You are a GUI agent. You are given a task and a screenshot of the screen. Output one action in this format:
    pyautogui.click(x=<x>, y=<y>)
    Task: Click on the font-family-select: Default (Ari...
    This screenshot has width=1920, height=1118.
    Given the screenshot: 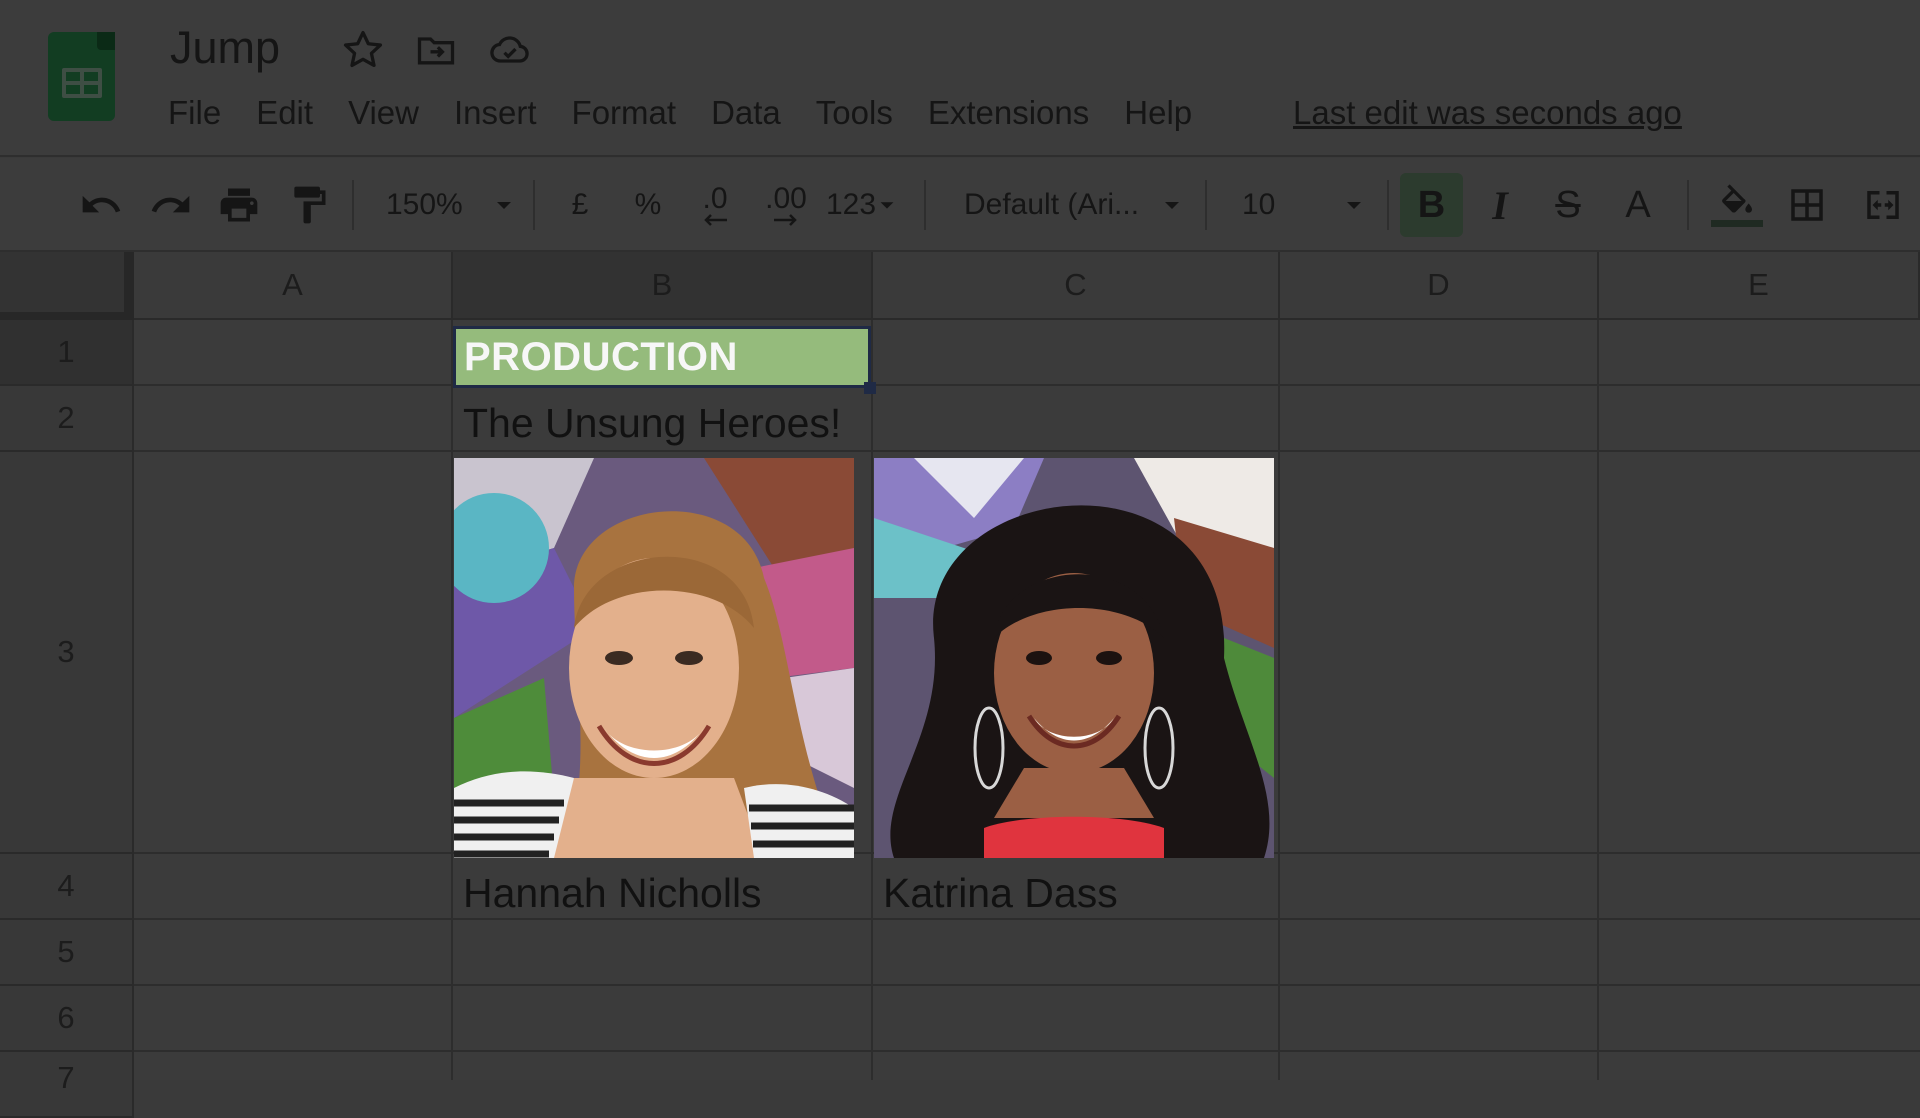 What is the action you would take?
    pyautogui.click(x=1064, y=205)
    